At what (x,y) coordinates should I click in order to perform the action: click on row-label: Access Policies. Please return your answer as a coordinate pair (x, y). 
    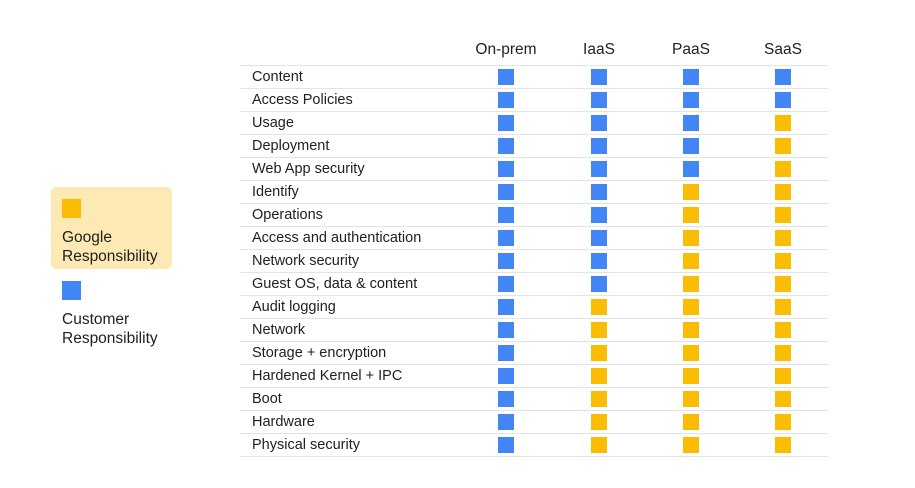
    Looking at the image, I should click on (302, 100).